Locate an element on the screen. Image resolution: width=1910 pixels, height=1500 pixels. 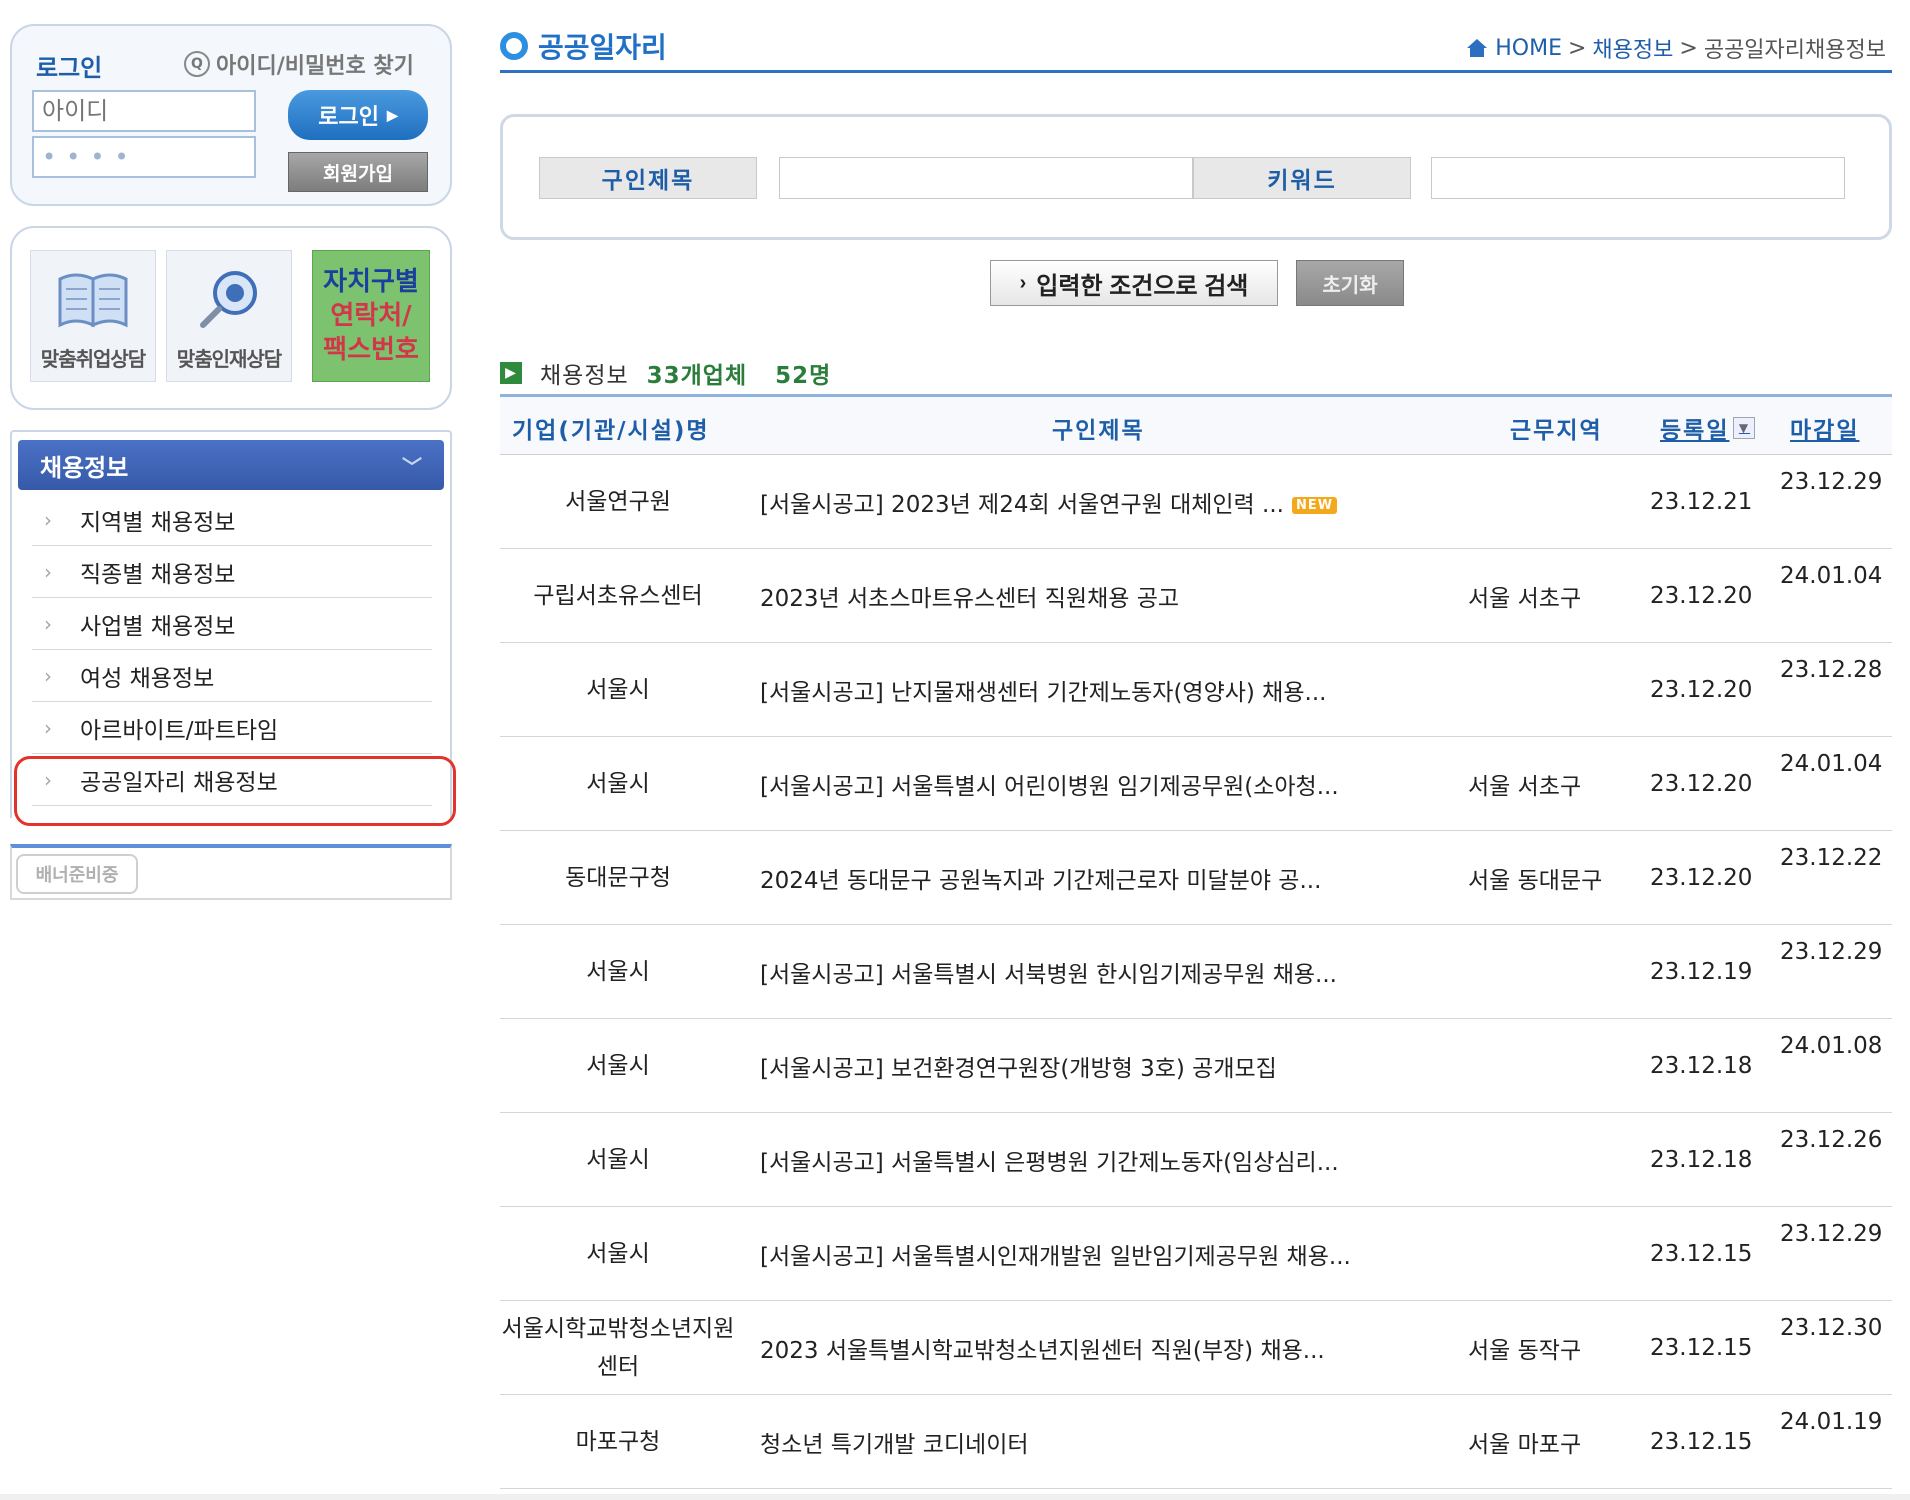
district-contact-line-2: 연락처/ is located at coordinates (371, 316).